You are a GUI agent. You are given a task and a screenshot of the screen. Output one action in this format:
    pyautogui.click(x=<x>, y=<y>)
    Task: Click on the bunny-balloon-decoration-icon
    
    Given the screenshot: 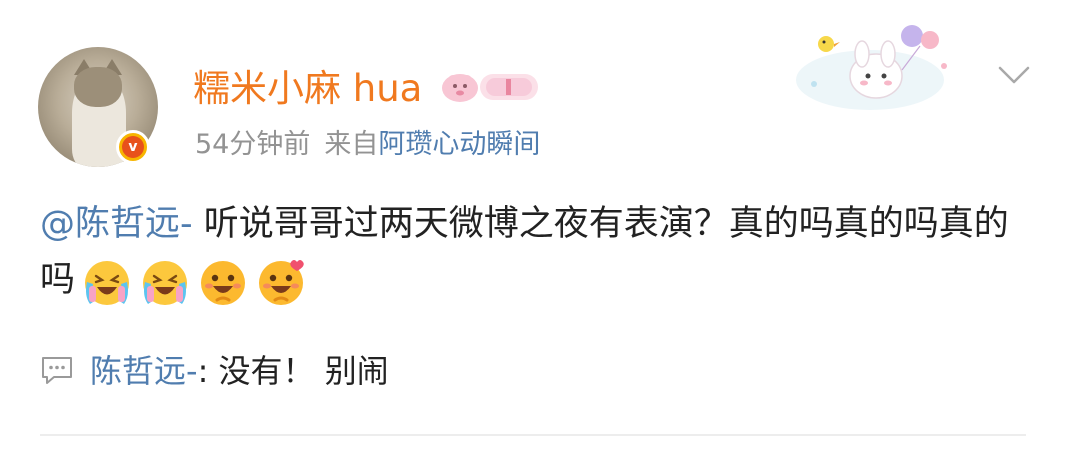 What is the action you would take?
    pyautogui.click(x=871, y=67)
    